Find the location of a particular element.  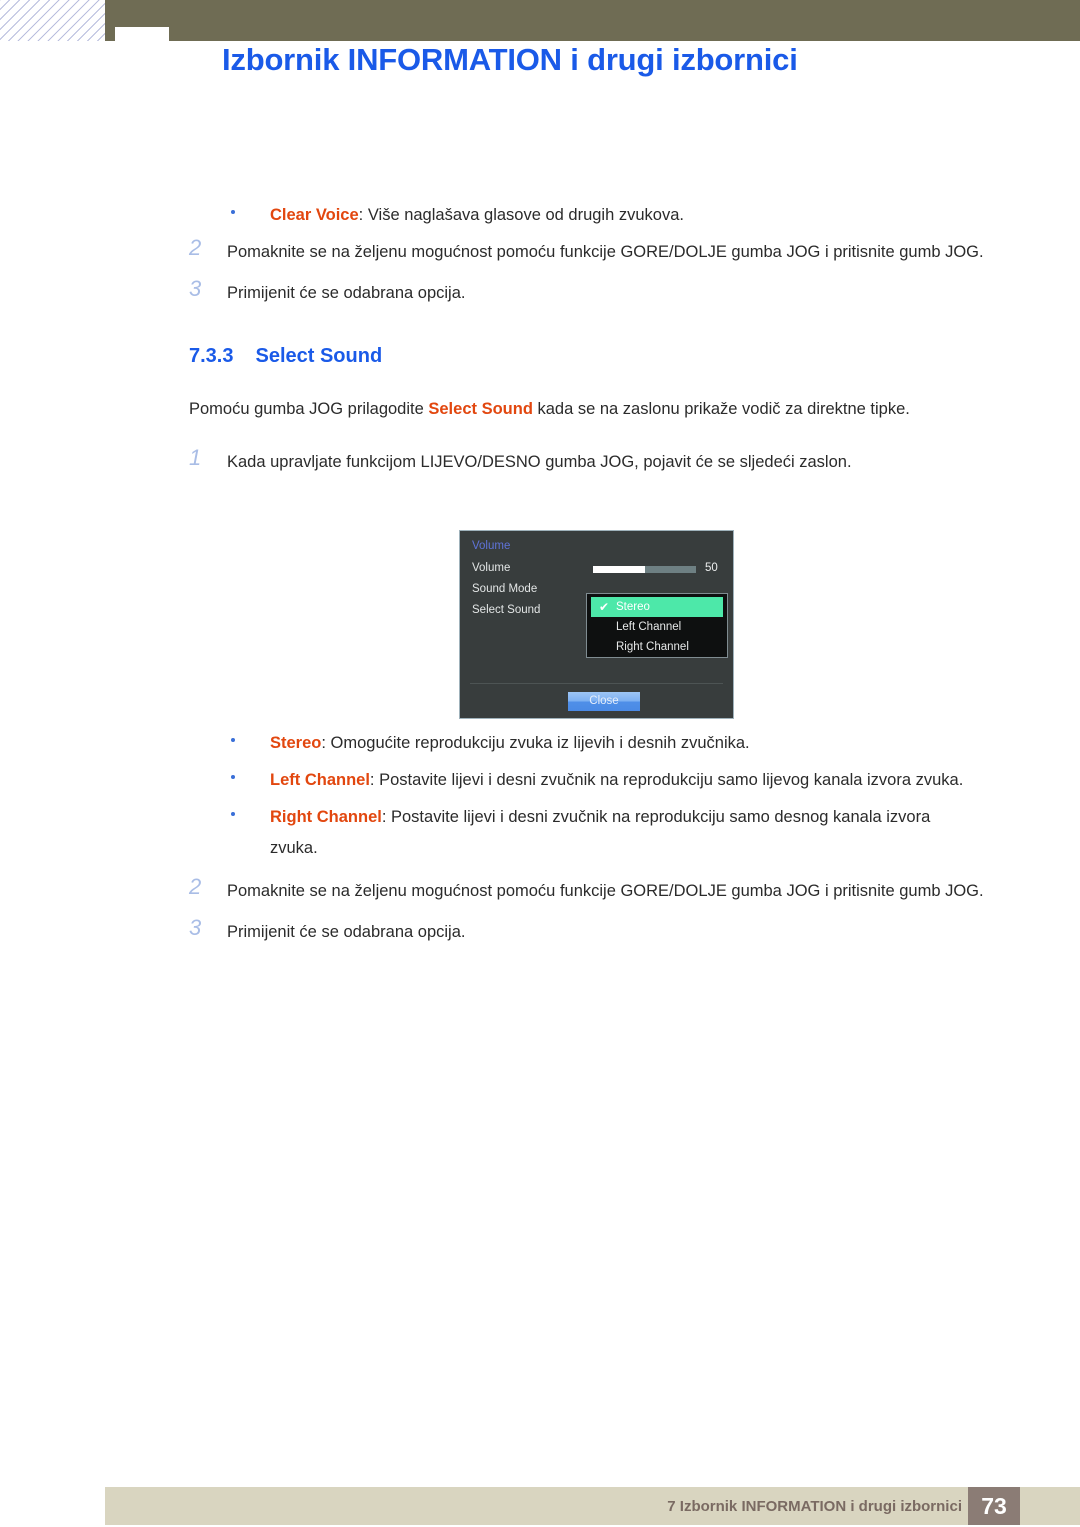

page-number: 73 is located at coordinates (994, 1506).